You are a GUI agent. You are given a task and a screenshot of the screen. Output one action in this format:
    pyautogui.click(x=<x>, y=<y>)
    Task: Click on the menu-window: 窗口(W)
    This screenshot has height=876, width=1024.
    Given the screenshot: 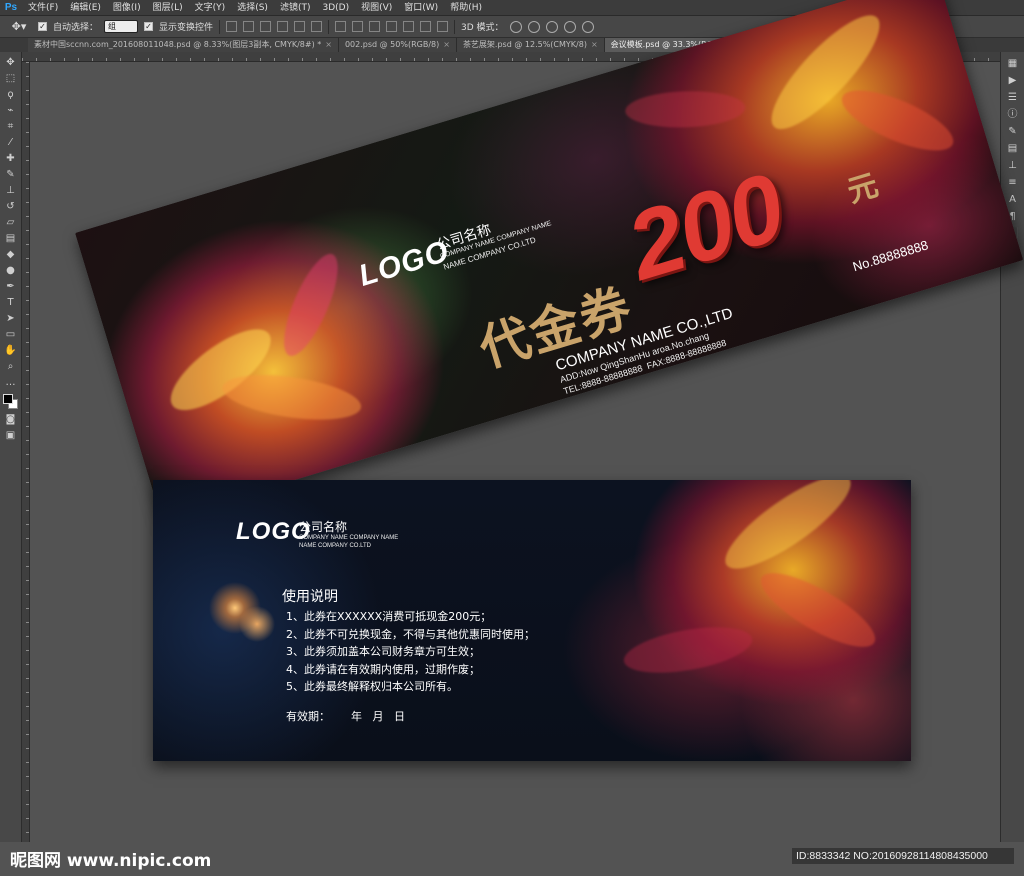 What is the action you would take?
    pyautogui.click(x=421, y=8)
    